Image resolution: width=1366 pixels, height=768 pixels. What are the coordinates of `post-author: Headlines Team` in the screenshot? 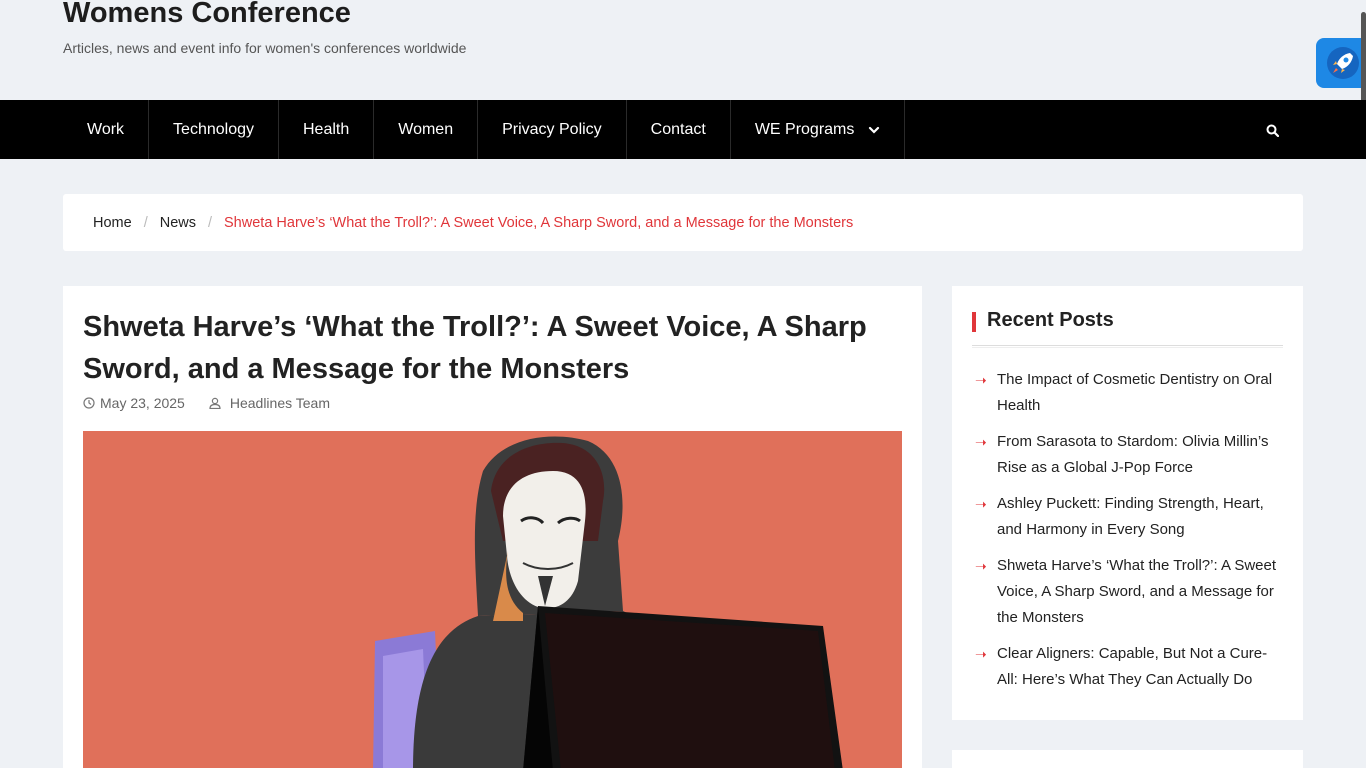 It's located at (269, 403).